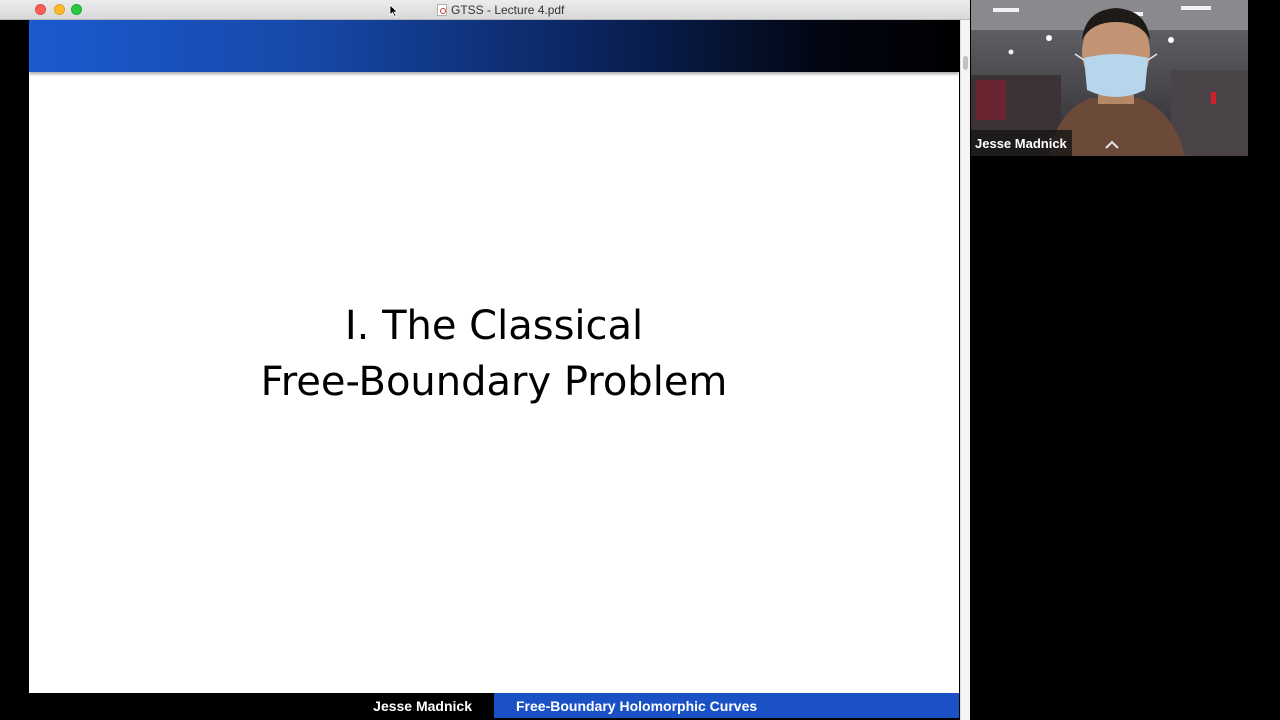 Image resolution: width=1280 pixels, height=720 pixels. Describe the element at coordinates (965, 63) in the screenshot. I see `scrollbar-thumb` at that location.